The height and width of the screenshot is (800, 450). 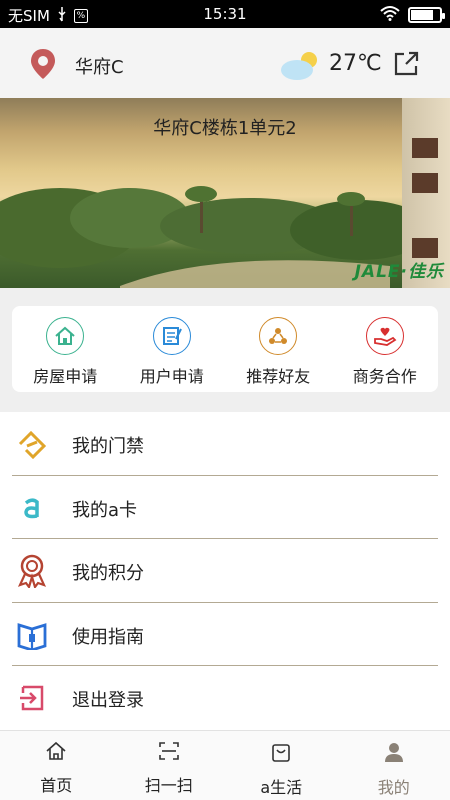 What do you see at coordinates (65, 336) in the screenshot?
I see `house-icon` at bounding box center [65, 336].